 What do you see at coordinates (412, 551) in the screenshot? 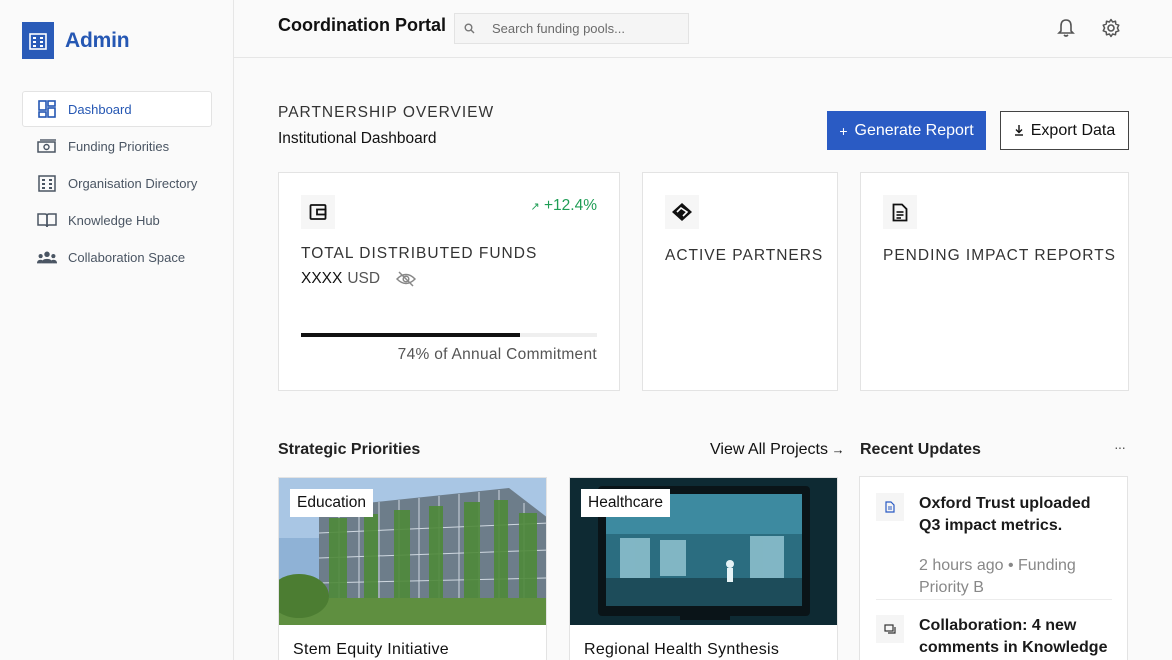
I see `project-image-building: Education` at bounding box center [412, 551].